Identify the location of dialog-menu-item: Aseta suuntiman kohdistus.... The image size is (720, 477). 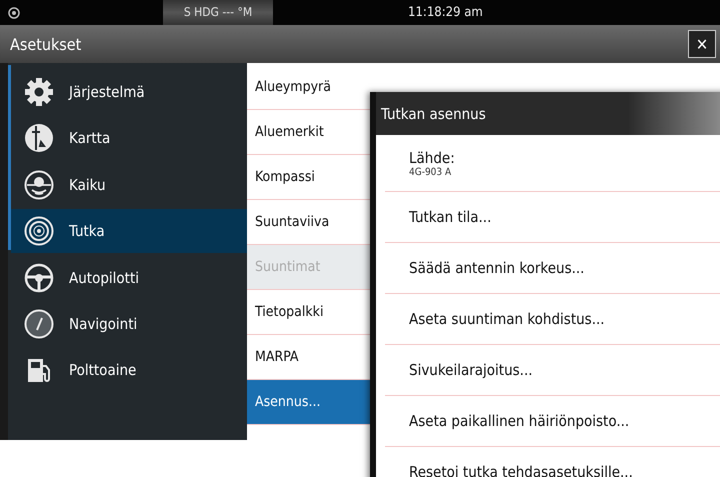
(507, 319).